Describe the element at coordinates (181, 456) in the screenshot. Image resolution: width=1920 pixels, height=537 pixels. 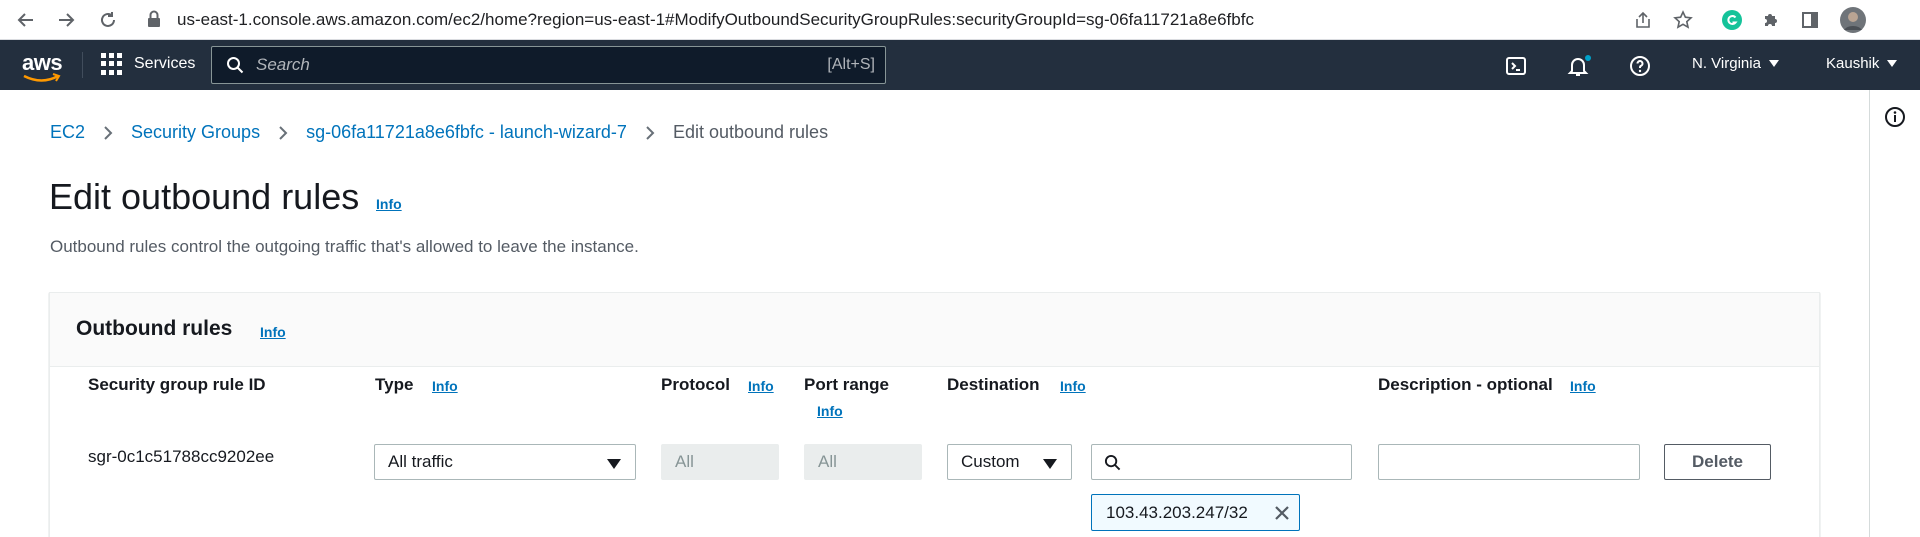
I see `rule-id-value: sgr-0c1c51788cc9202ee` at that location.